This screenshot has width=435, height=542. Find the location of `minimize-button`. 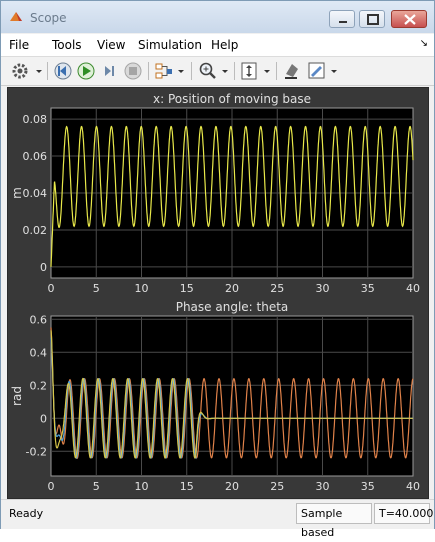

minimize-button is located at coordinates (342, 19).